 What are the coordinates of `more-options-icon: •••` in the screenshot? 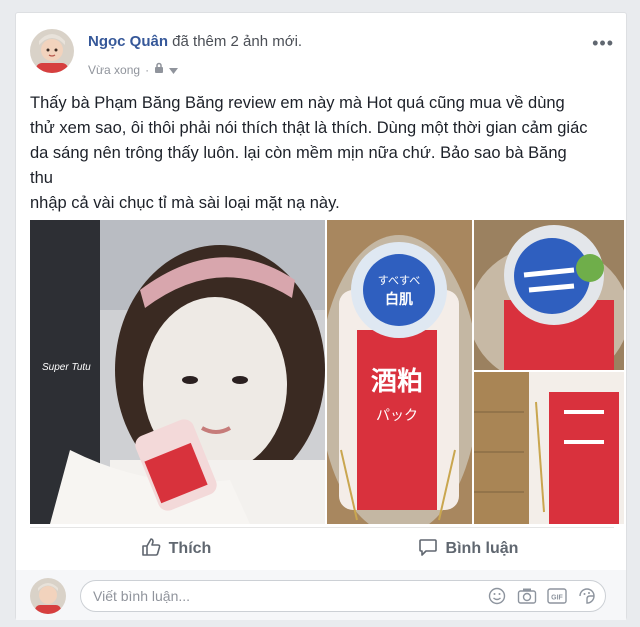 It's located at (603, 43).